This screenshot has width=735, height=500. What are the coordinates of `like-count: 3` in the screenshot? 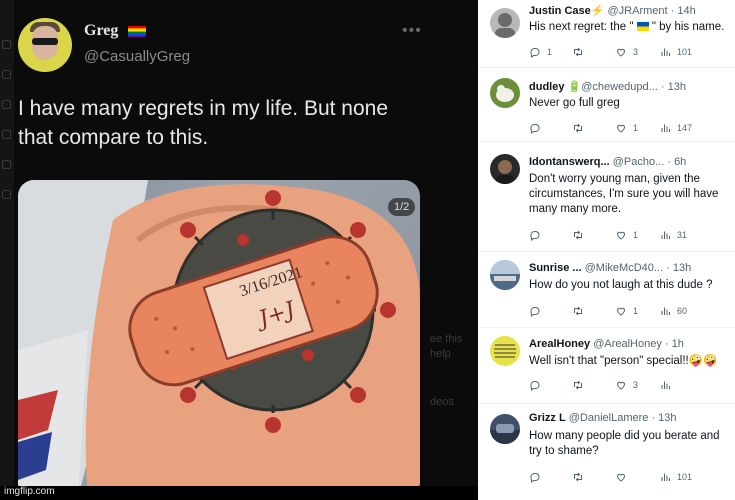 It's located at (636, 52).